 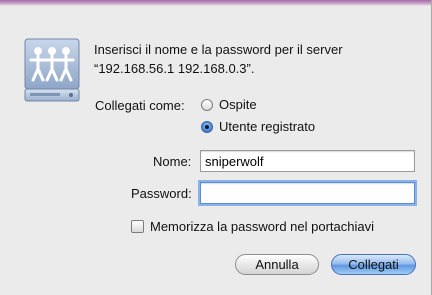 I want to click on password-label: Password:, so click(x=161, y=193).